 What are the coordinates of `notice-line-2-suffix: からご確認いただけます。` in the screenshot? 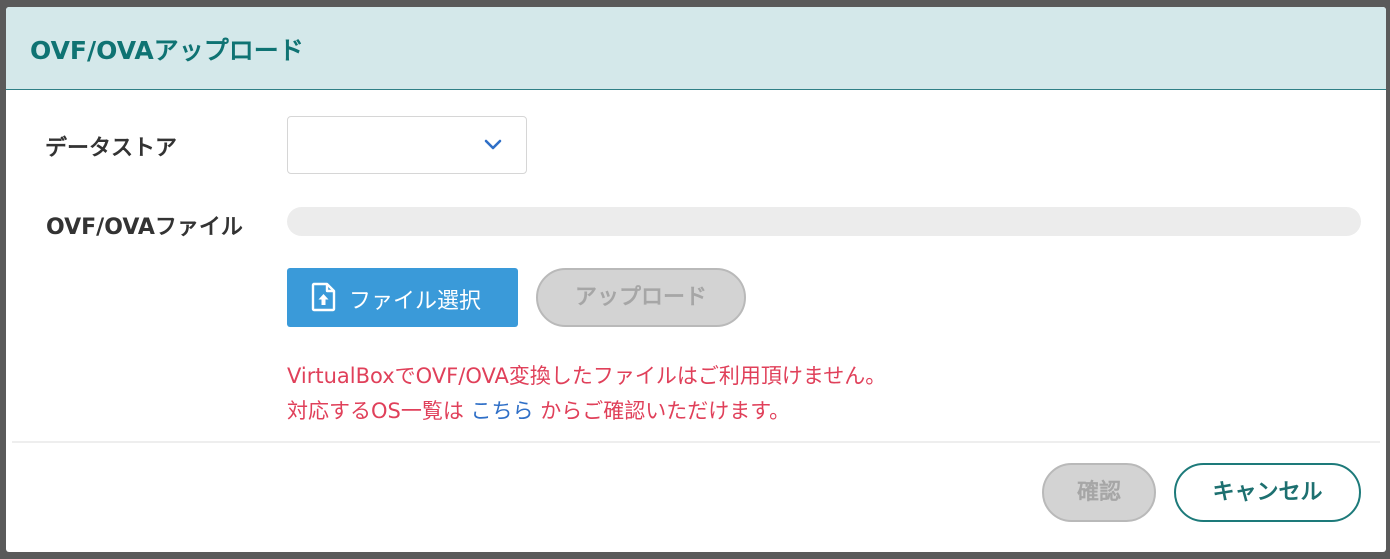 It's located at (662, 411).